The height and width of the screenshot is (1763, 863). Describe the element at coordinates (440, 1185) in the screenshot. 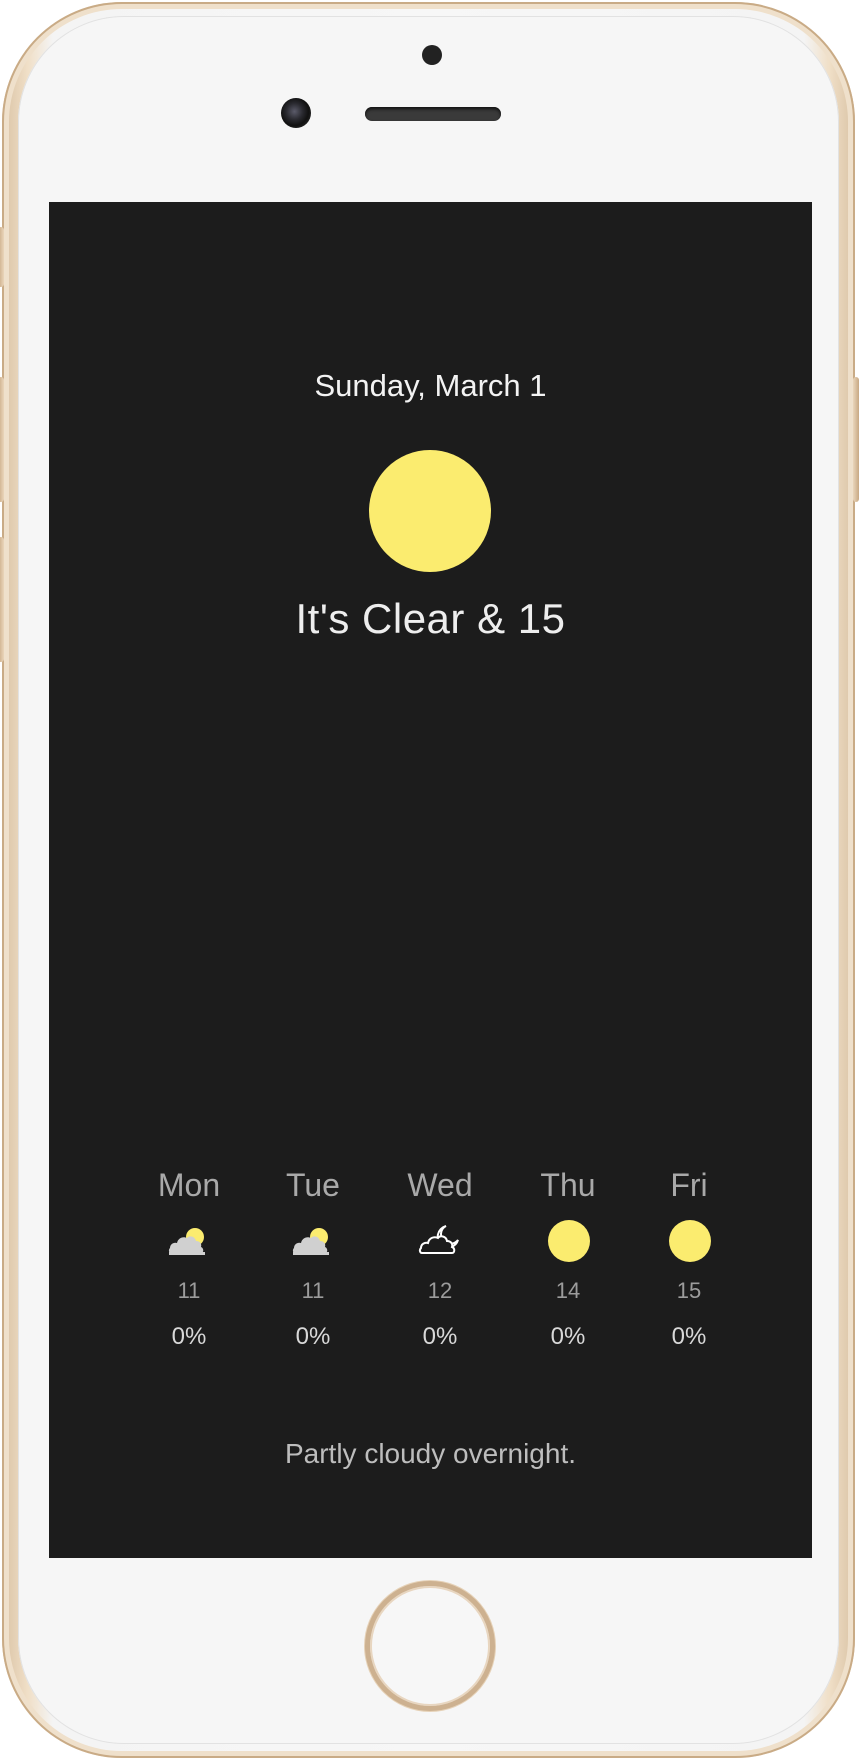

I see `forecast-day-name: Wed` at that location.